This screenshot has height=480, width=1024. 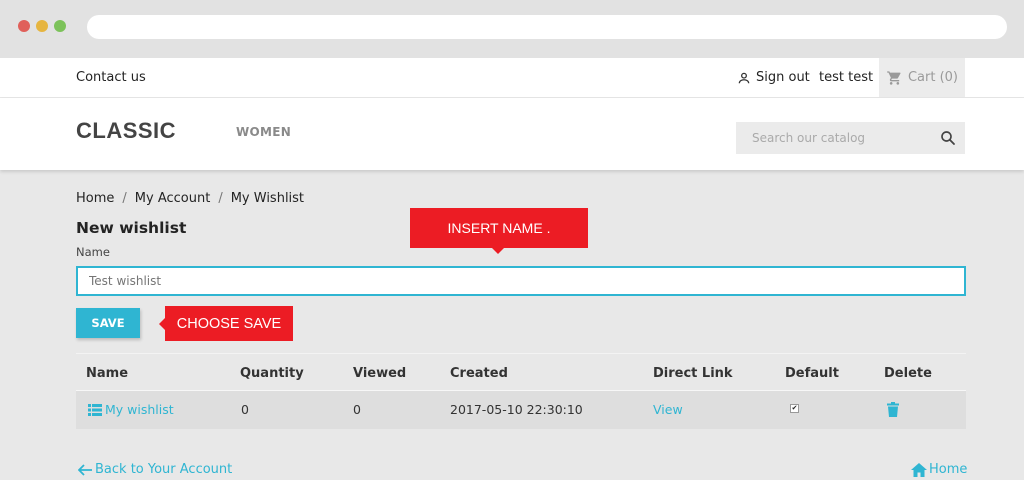 What do you see at coordinates (24, 26) in the screenshot?
I see `close-window-button` at bounding box center [24, 26].